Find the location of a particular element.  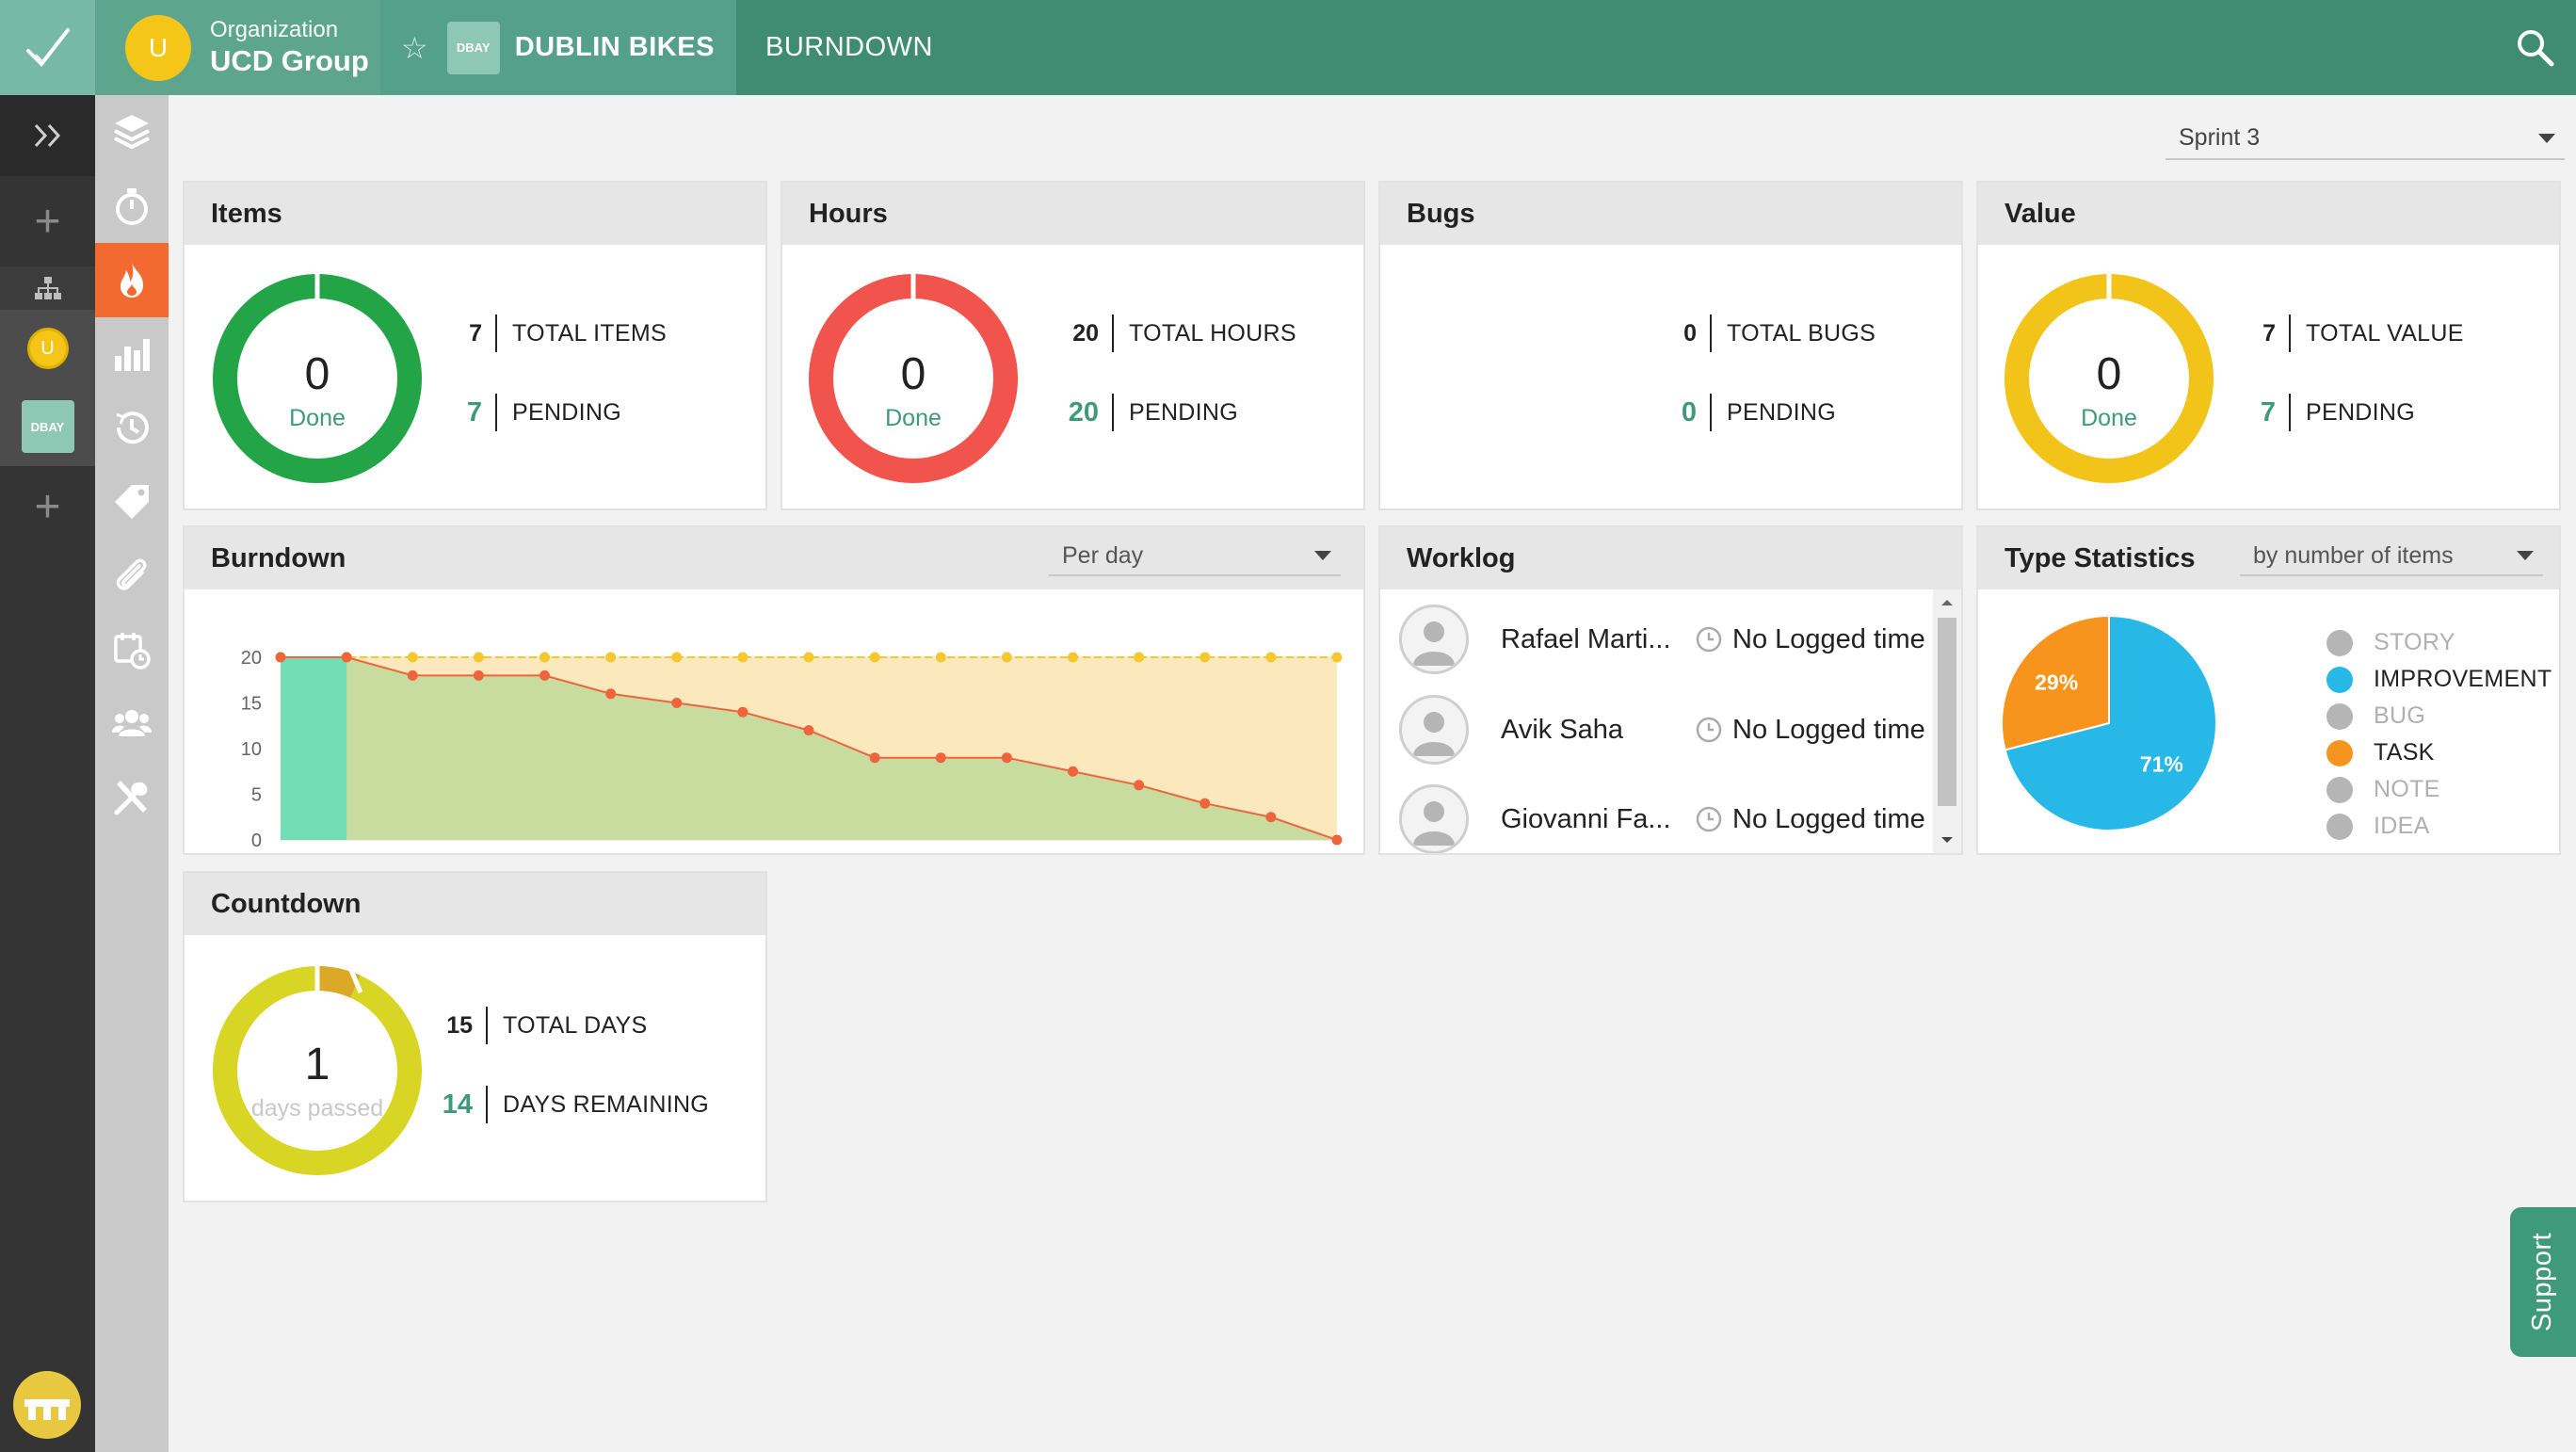

checkmark-logo-icon is located at coordinates (47, 47).